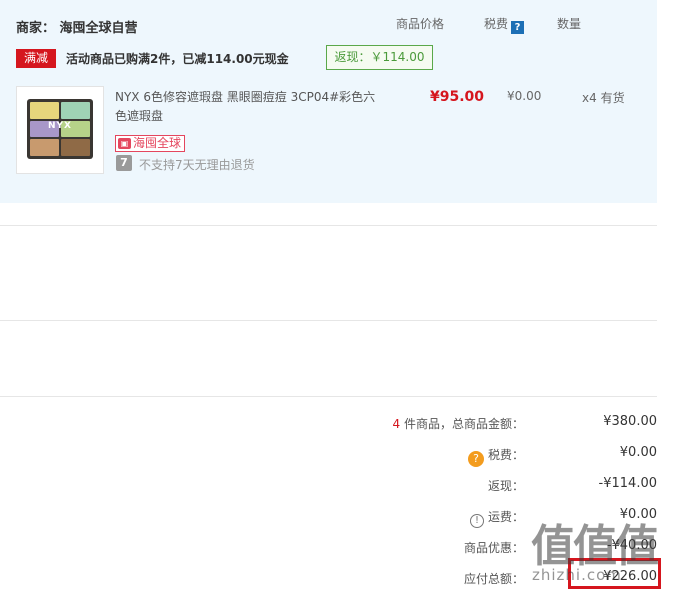 This screenshot has height=597, width=679. What do you see at coordinates (60, 126) in the screenshot?
I see `brand-logo: NYX` at bounding box center [60, 126].